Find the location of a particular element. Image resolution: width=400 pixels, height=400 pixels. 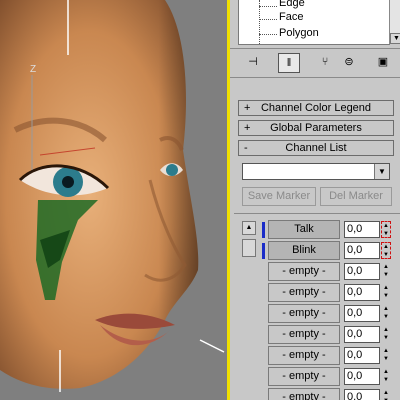

tree-item-edge: Edge is located at coordinates (292, 4).